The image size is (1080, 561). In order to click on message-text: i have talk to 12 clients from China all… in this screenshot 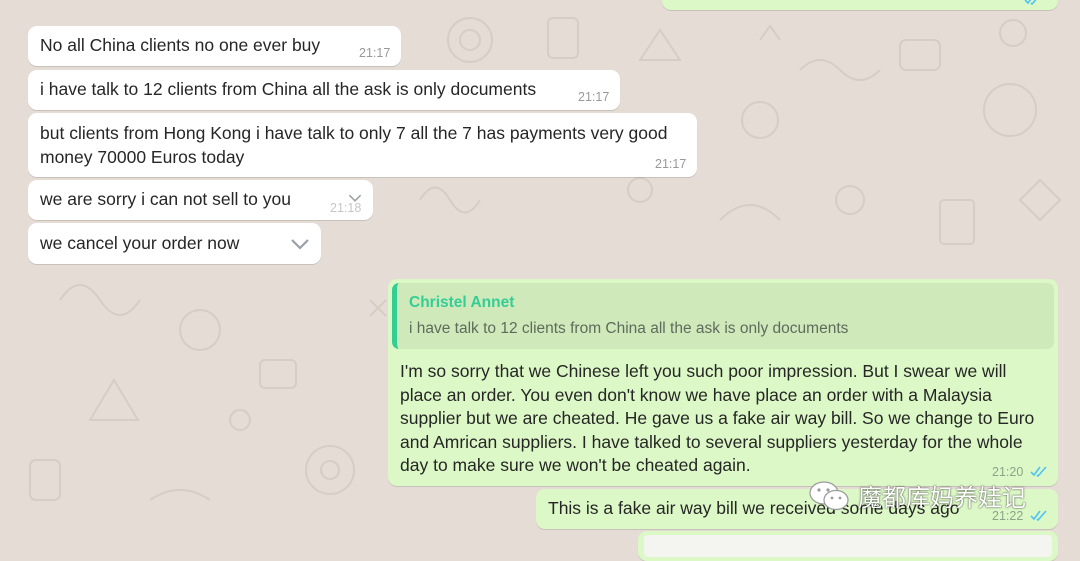, I will do `click(288, 89)`.